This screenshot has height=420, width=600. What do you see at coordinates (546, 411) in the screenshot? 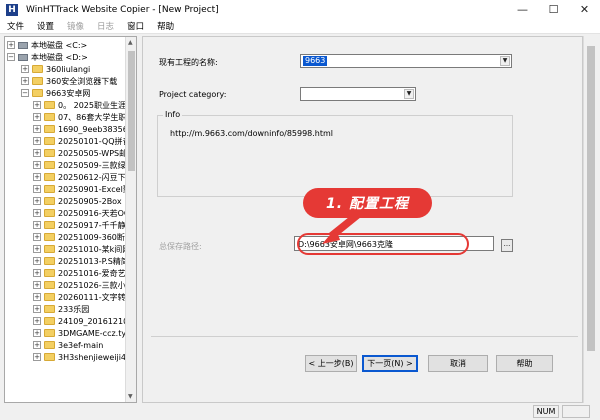
I see `num-lock-indicator: NUM` at bounding box center [546, 411].